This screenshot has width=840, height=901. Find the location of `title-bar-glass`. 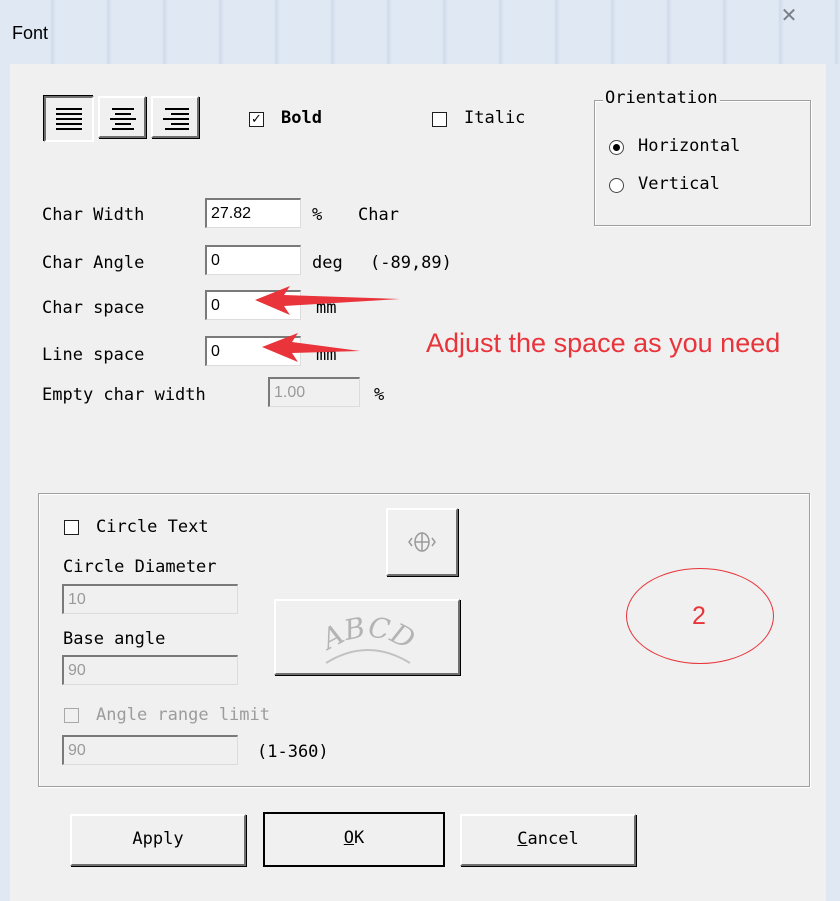

title-bar-glass is located at coordinates (420, 32).